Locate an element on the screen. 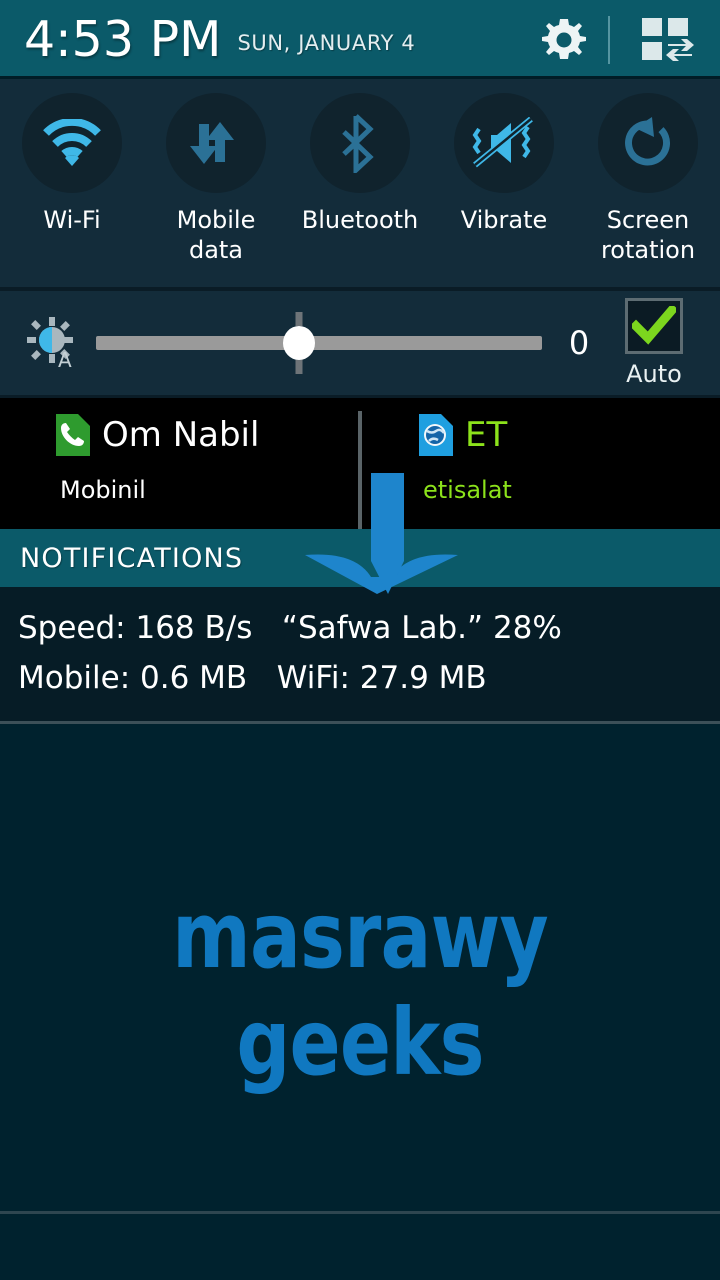  grid-swap-icon is located at coordinates (668, 39).